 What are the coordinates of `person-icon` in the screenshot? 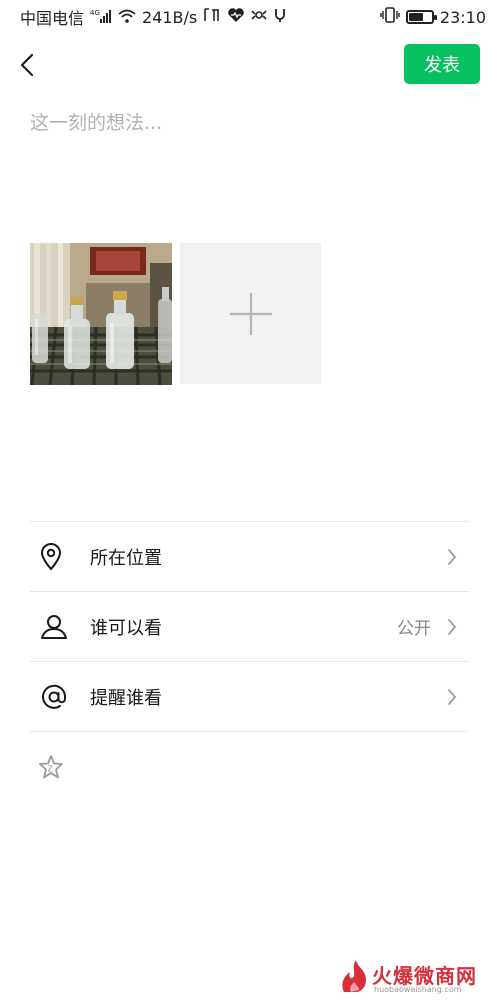 It's located at (60, 627).